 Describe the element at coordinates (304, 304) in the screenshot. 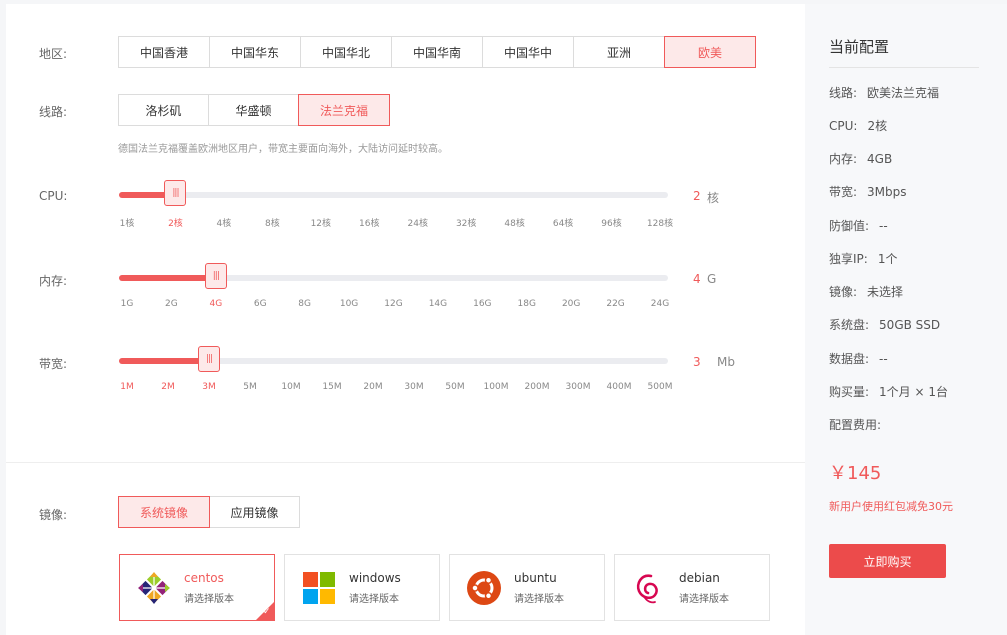

I see `memory-tick: 8G` at that location.